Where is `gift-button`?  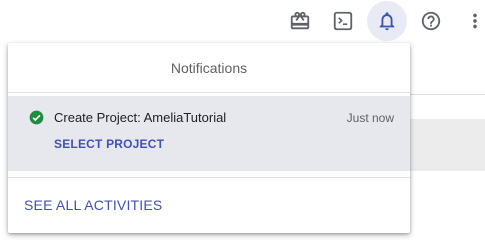
gift-button is located at coordinates (300, 21).